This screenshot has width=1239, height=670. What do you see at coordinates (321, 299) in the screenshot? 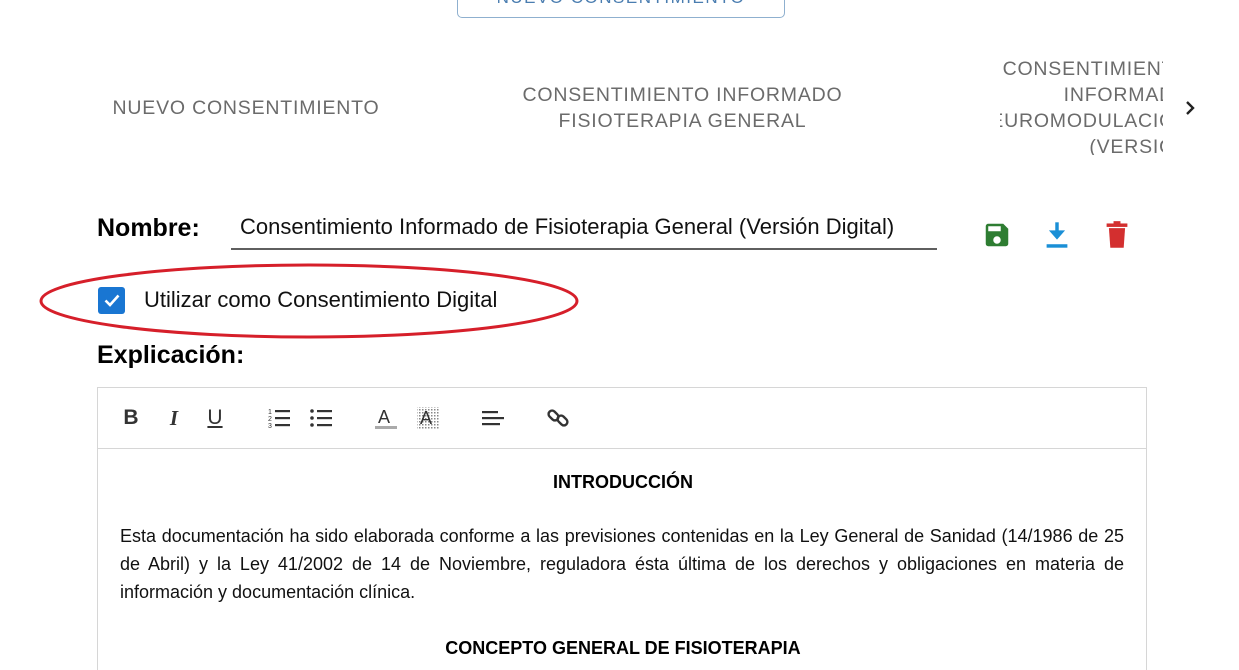
I see `digital-consent-label: Utilizar como Consentimiento Digital` at bounding box center [321, 299].